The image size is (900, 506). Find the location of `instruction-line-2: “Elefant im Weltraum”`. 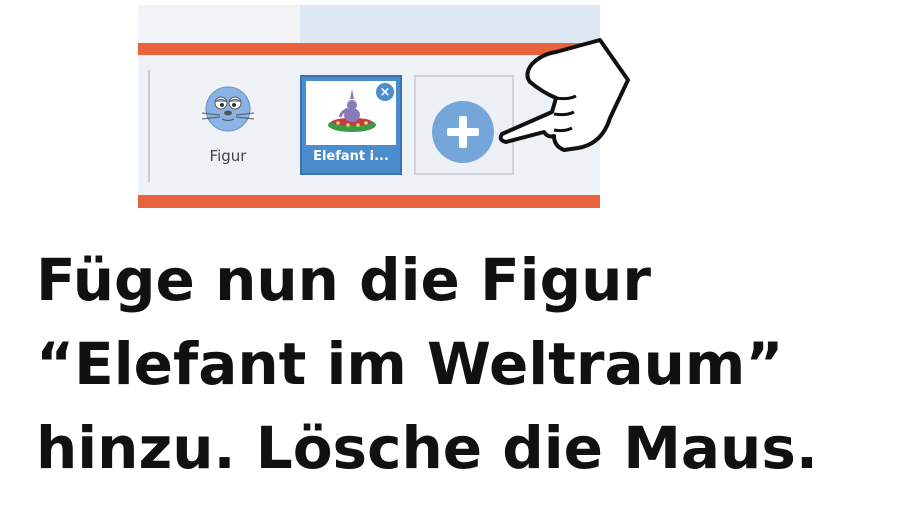

instruction-line-2: “Elefant im Weltraum” is located at coordinates (410, 364).